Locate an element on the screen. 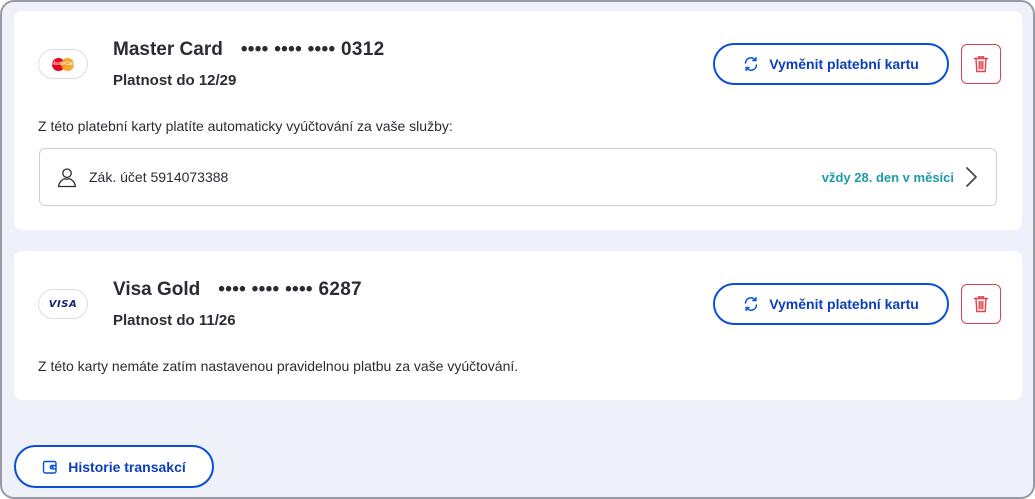 The image size is (1035, 499). mastercard-logo-icon: MasterCard is located at coordinates (63, 64).